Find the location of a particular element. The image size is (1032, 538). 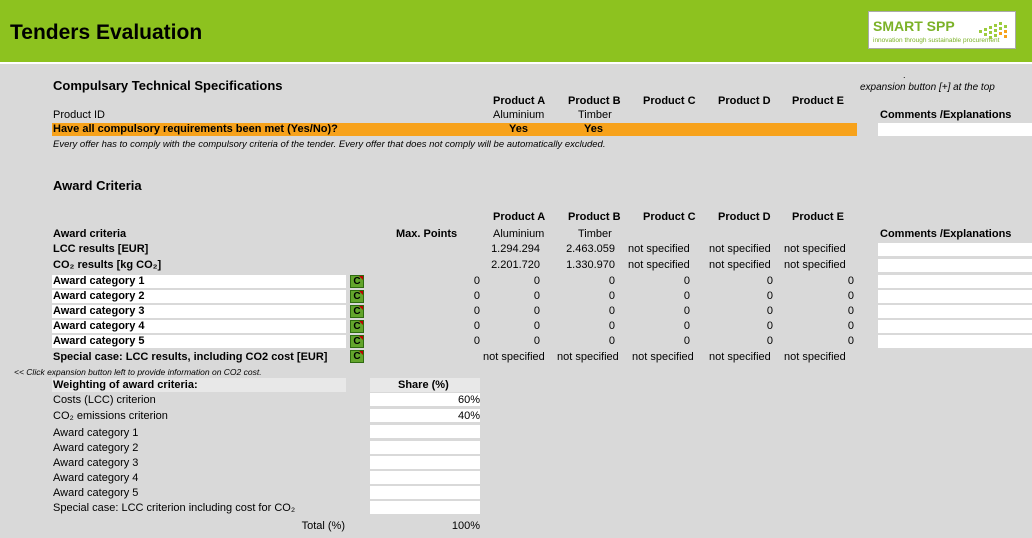

cat1-a: 0 is located at coordinates (536, 281).